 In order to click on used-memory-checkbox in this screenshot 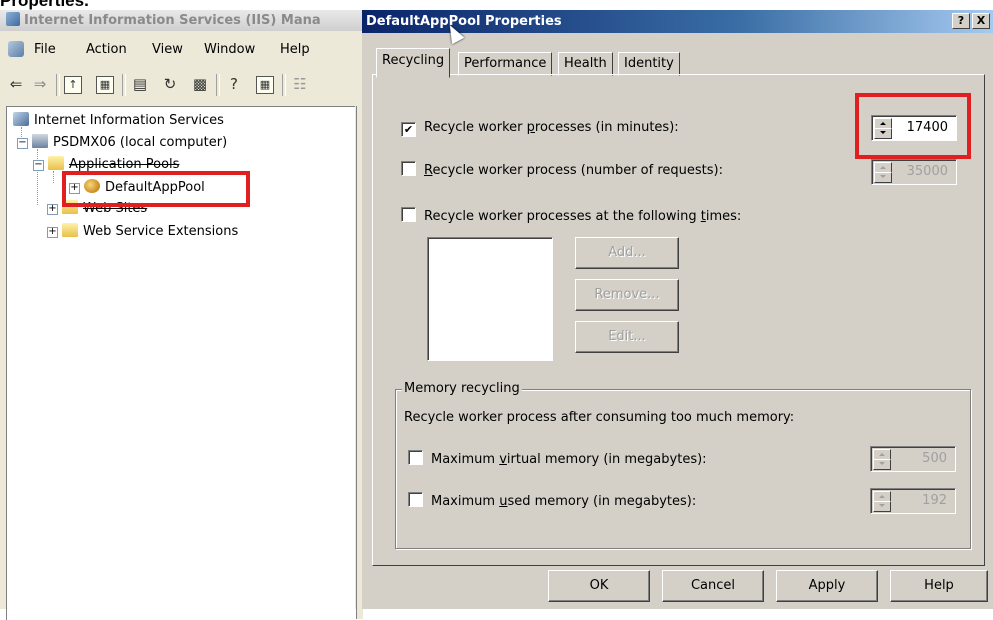, I will do `click(415, 499)`.